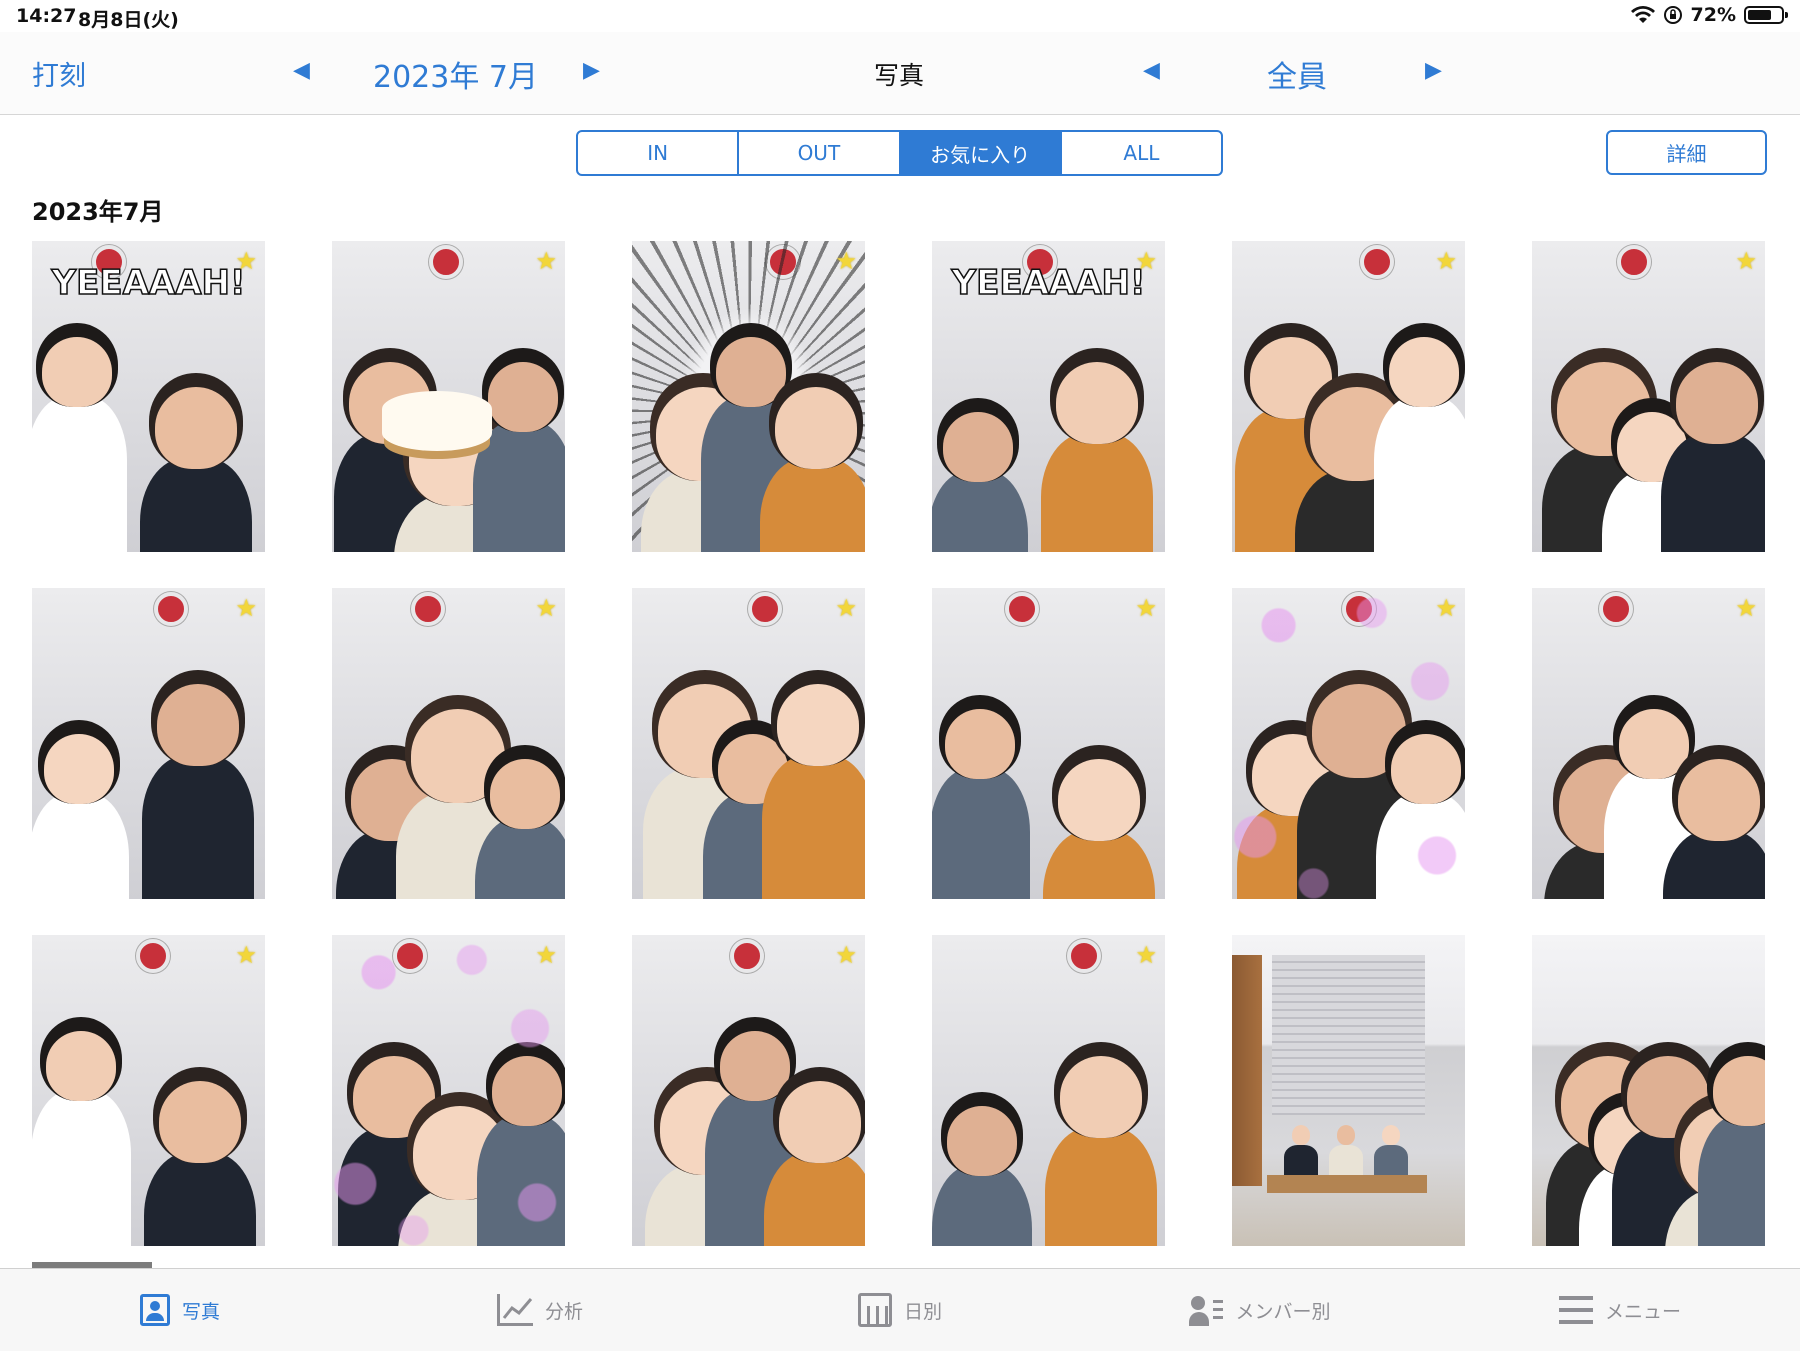 Image resolution: width=1800 pixels, height=1351 pixels. What do you see at coordinates (514, 1310) in the screenshot?
I see `chart-icon` at bounding box center [514, 1310].